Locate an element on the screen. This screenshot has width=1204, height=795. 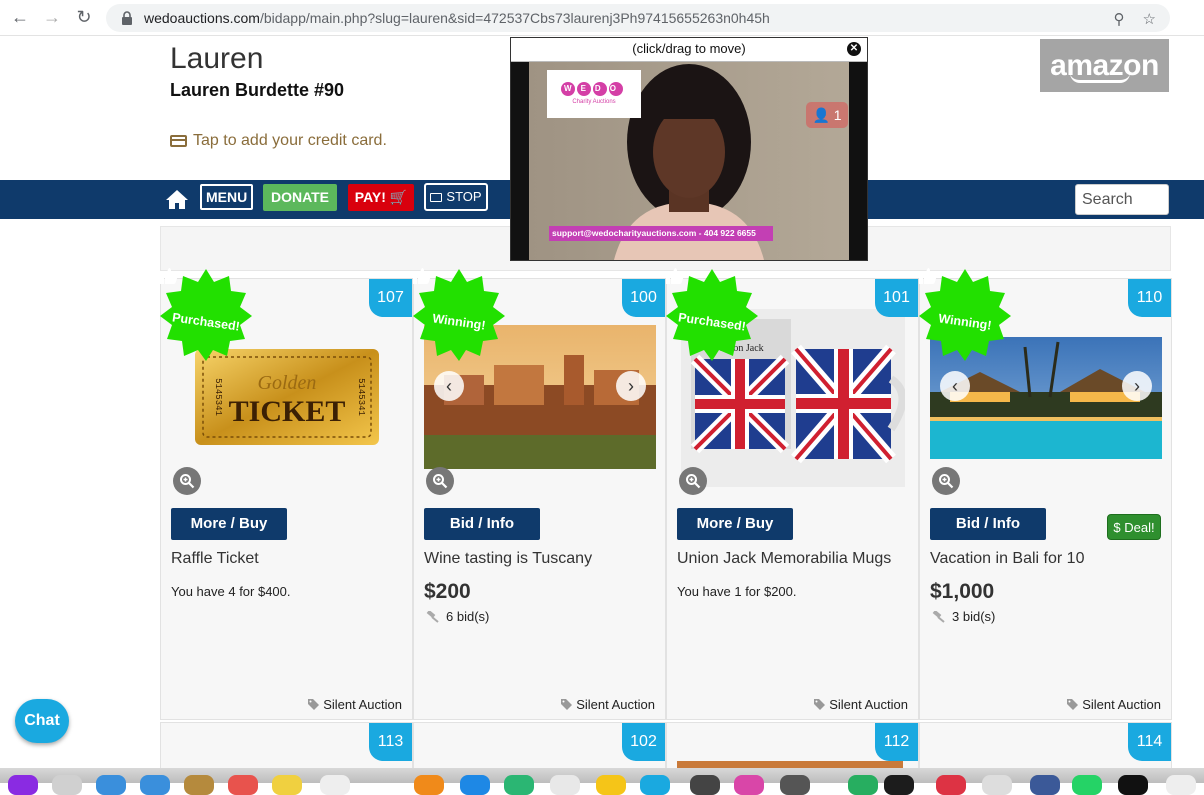
chat-button: Chat is located at coordinates (42, 721).